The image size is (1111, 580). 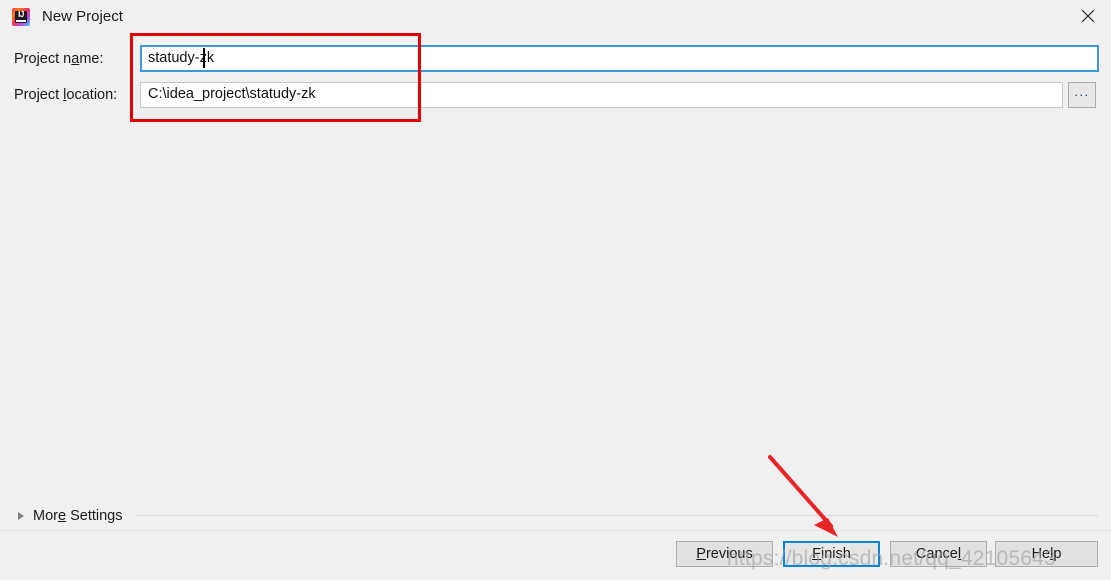 I want to click on title-bar: IJ New Project, so click(x=555, y=16).